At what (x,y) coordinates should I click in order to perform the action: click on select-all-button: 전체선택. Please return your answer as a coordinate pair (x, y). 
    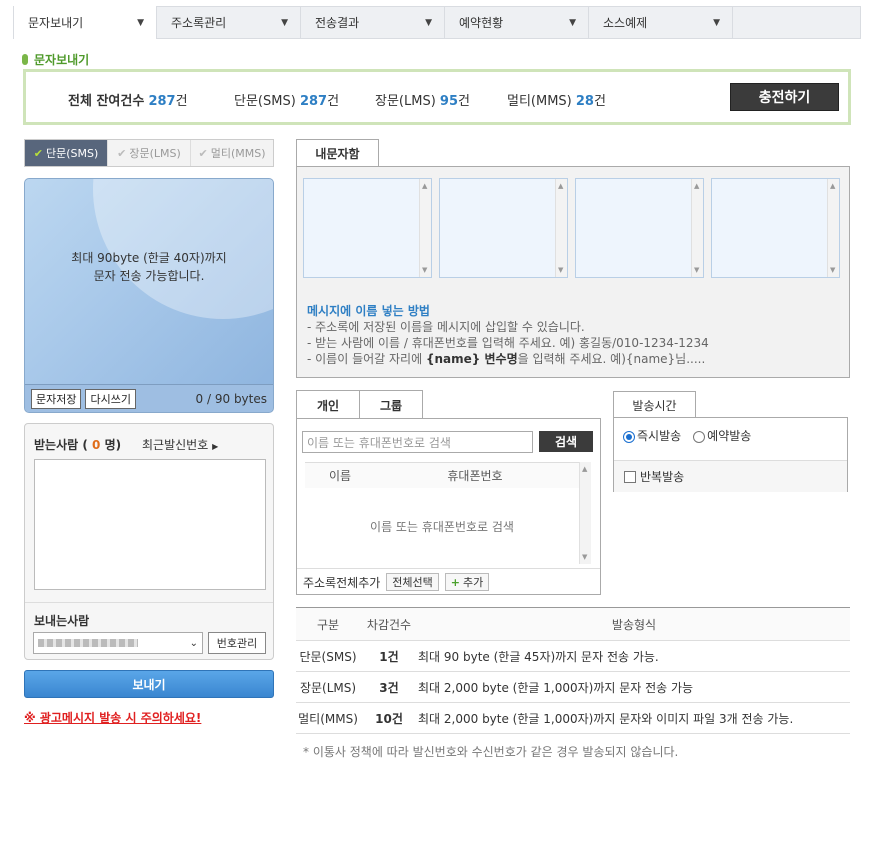
    Looking at the image, I should click on (412, 582).